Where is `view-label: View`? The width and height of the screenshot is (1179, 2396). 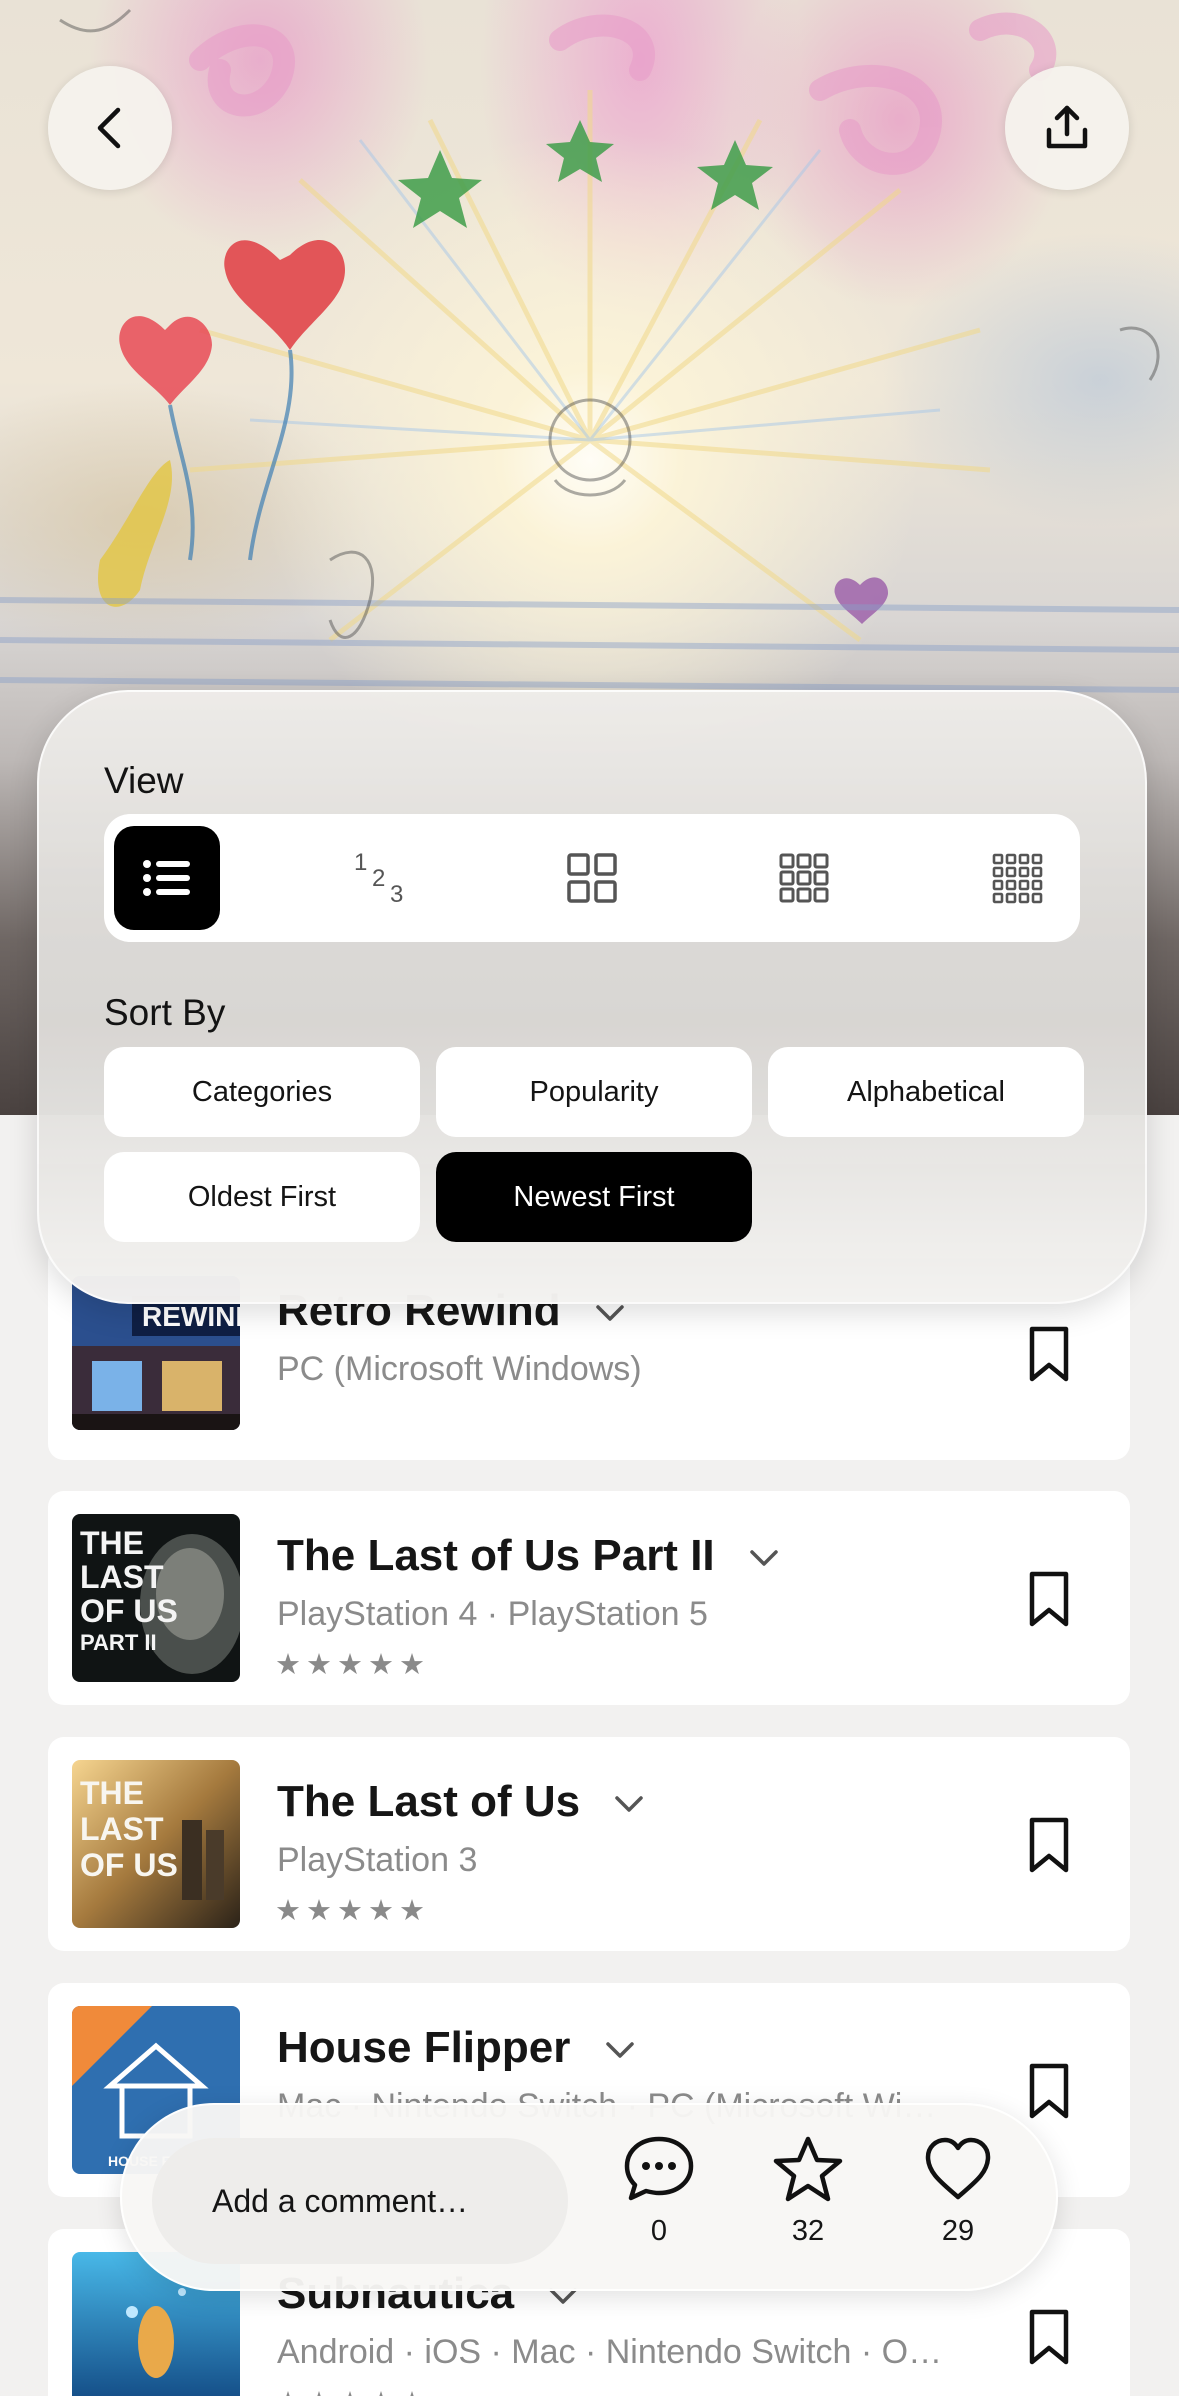
view-label: View is located at coordinates (144, 780).